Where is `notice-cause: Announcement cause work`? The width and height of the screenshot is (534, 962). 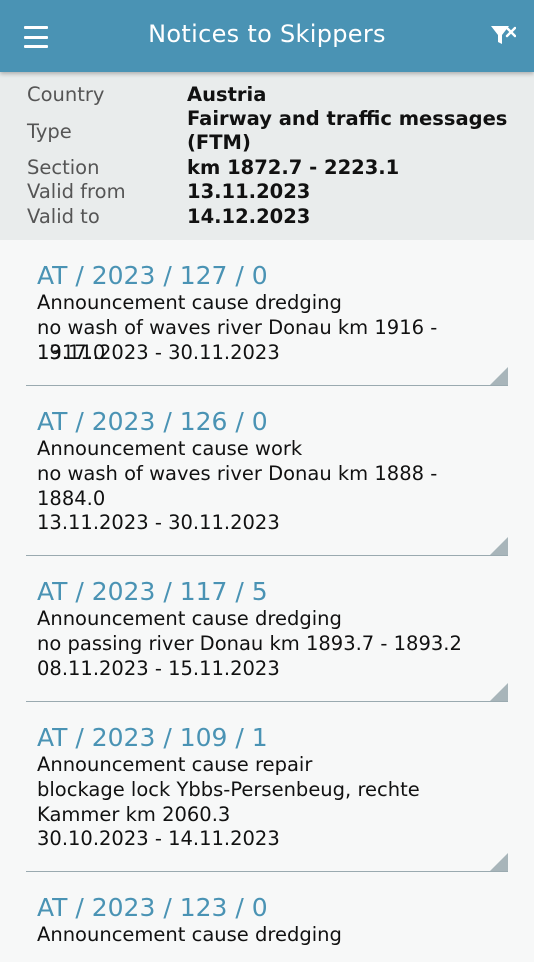 notice-cause: Announcement cause work is located at coordinates (170, 448).